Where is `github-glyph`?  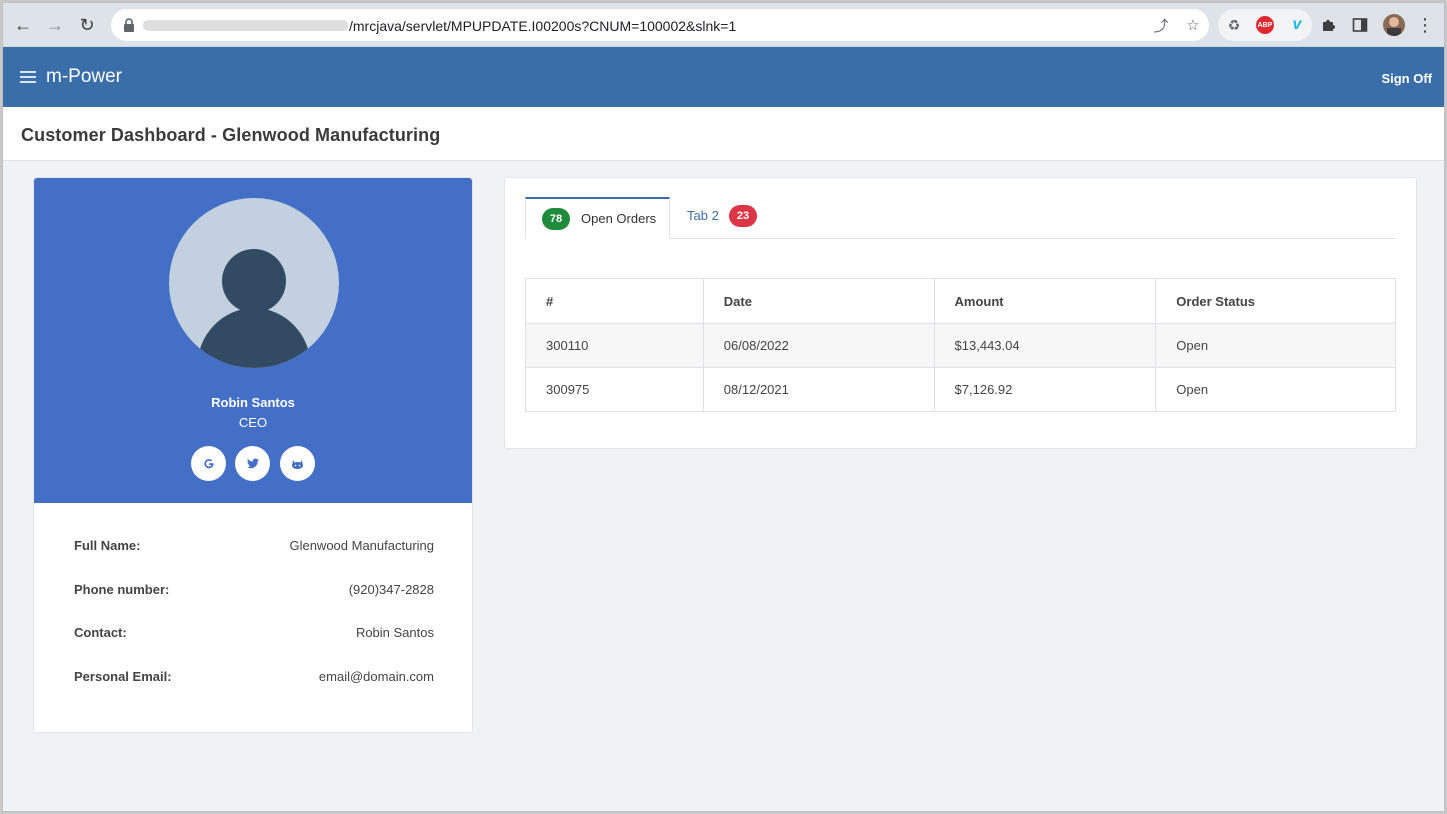
github-glyph is located at coordinates (297, 464).